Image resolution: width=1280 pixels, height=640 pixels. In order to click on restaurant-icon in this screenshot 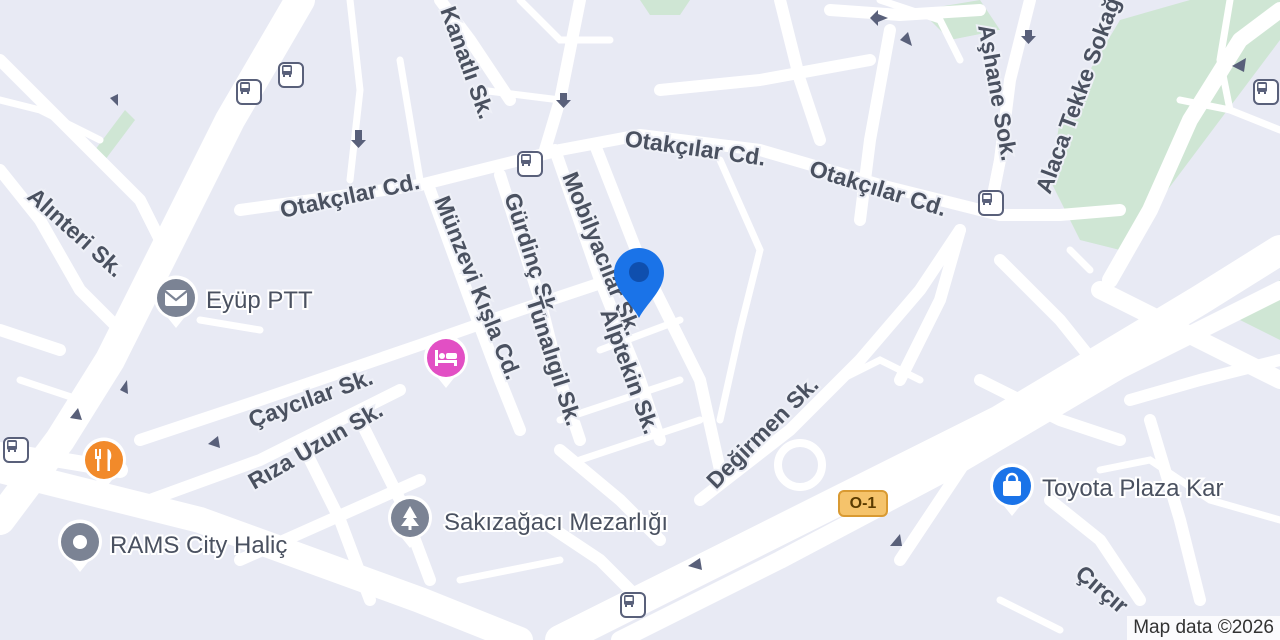, I will do `click(104, 463)`.